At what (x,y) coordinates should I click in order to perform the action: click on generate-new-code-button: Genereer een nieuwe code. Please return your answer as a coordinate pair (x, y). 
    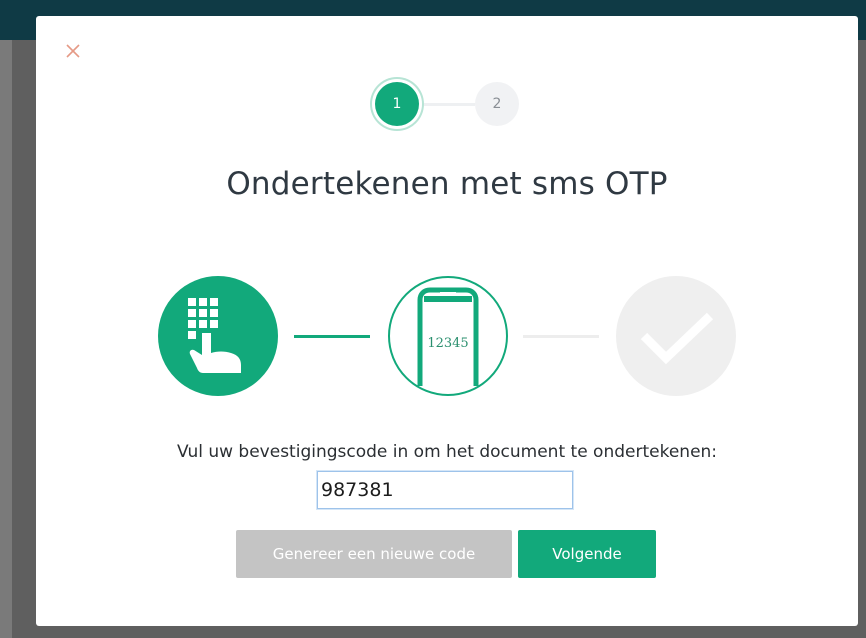
    Looking at the image, I should click on (374, 554).